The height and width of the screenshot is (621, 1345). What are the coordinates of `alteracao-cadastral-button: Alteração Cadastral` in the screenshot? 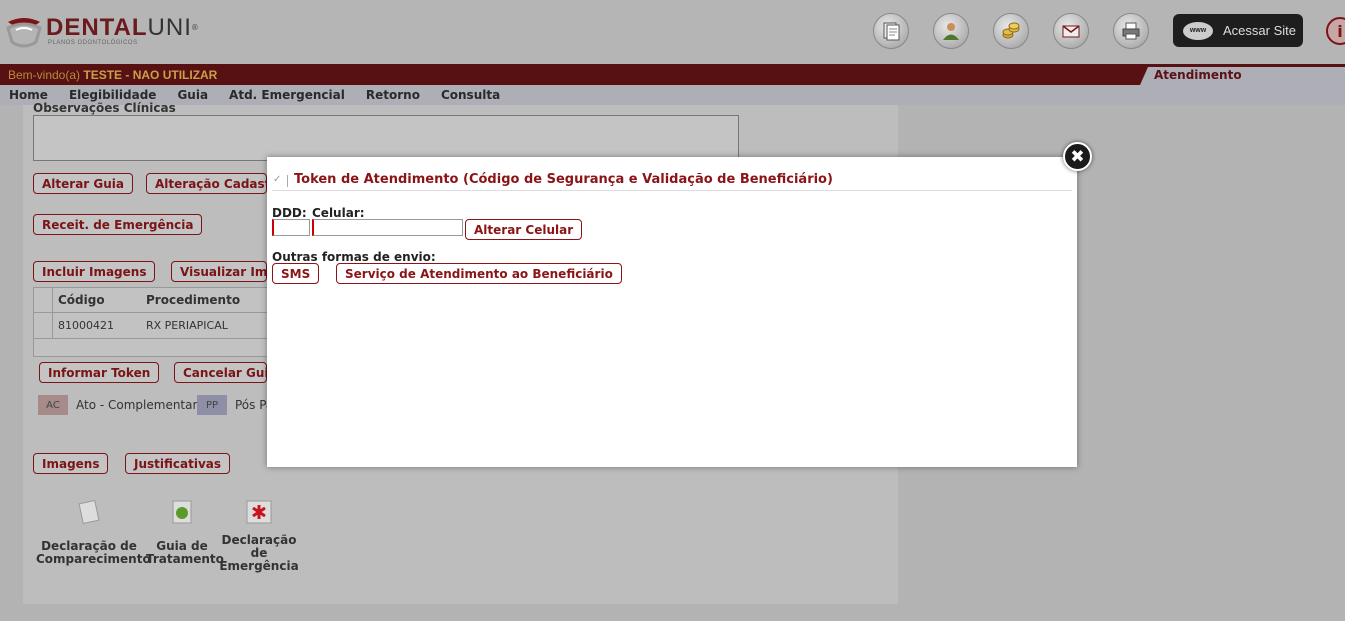 It's located at (206, 183).